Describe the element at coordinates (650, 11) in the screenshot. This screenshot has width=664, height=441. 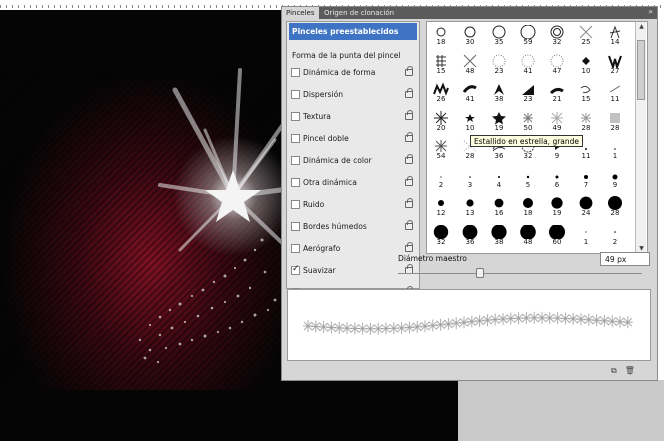
I see `panel-menu-icon: »` at that location.